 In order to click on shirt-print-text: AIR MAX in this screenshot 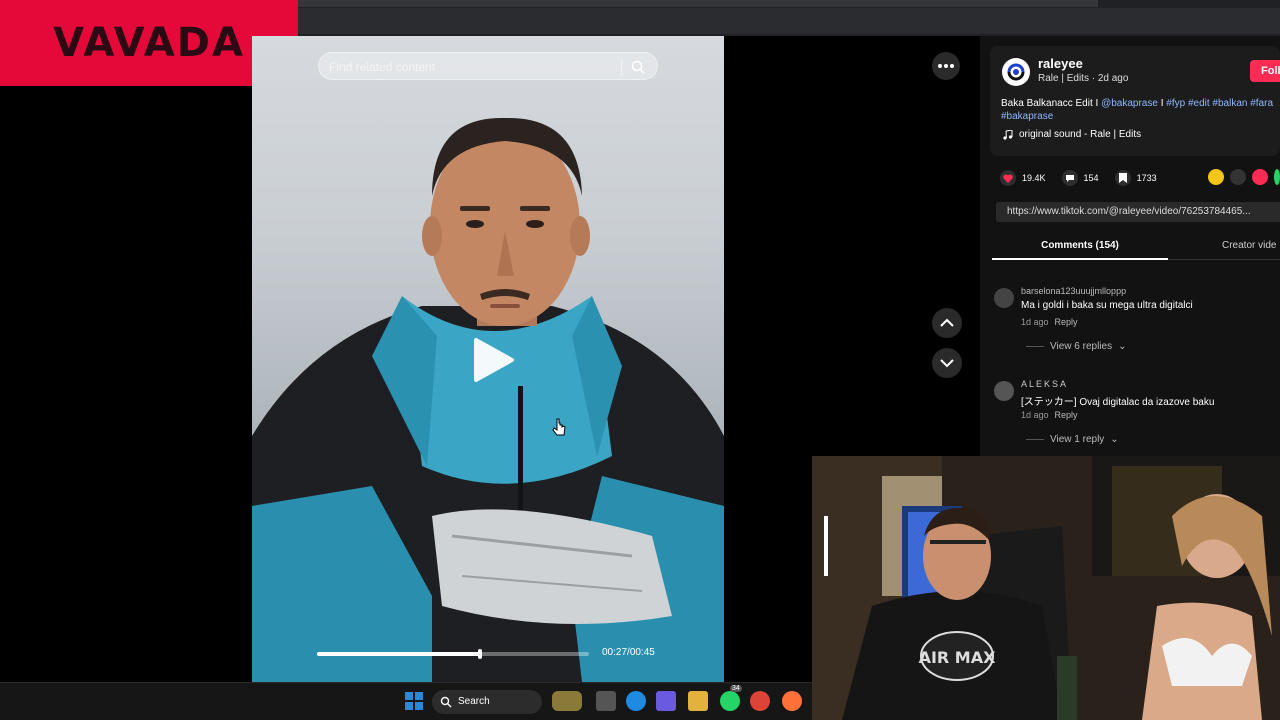, I will do `click(958, 657)`.